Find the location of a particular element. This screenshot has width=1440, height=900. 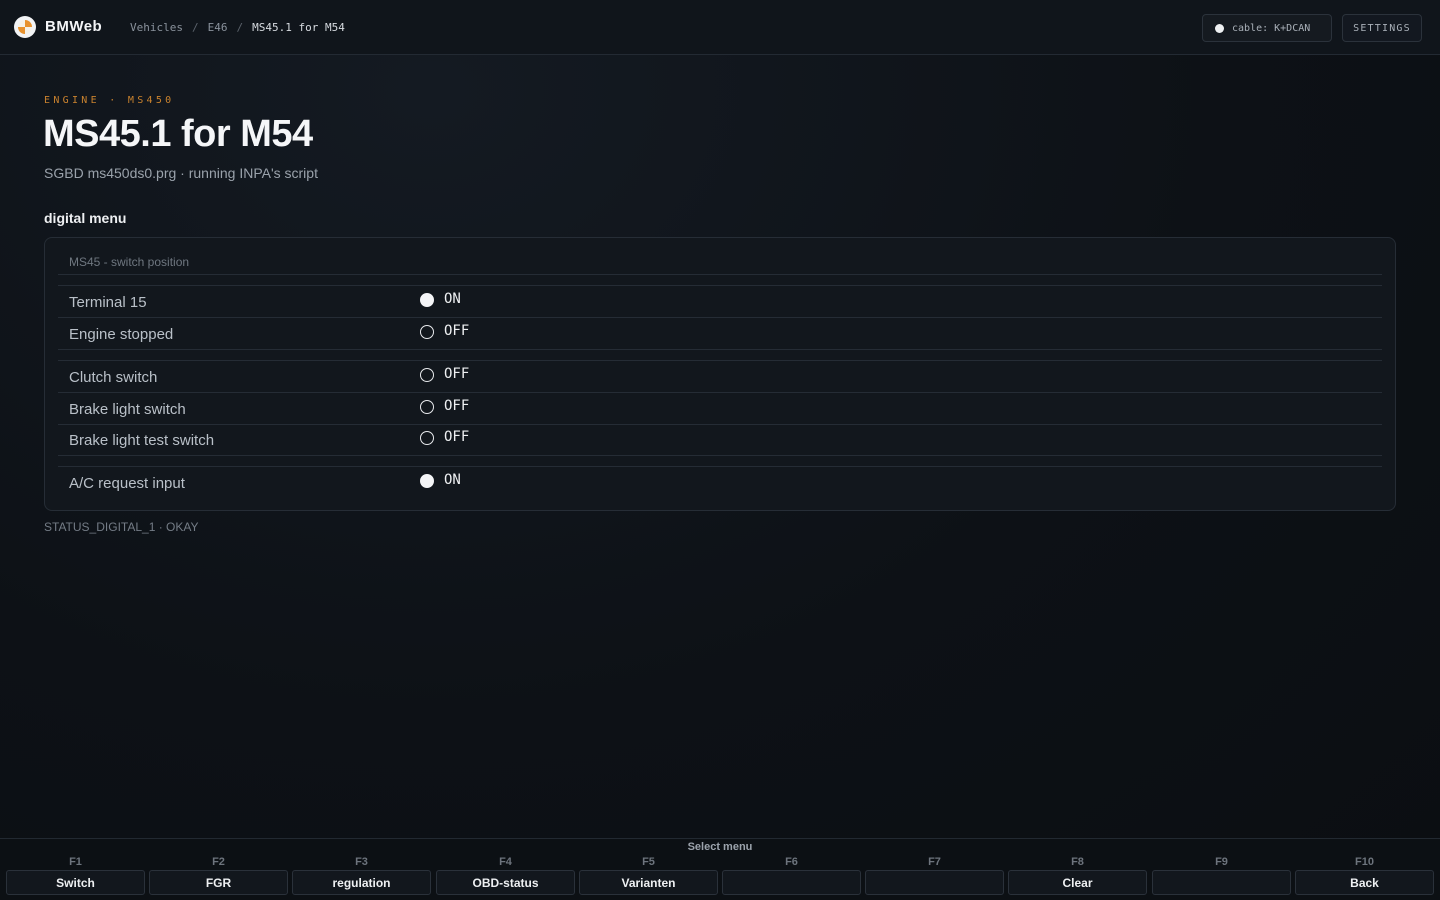

fkey-f2: F2 FGR is located at coordinates (218, 869).